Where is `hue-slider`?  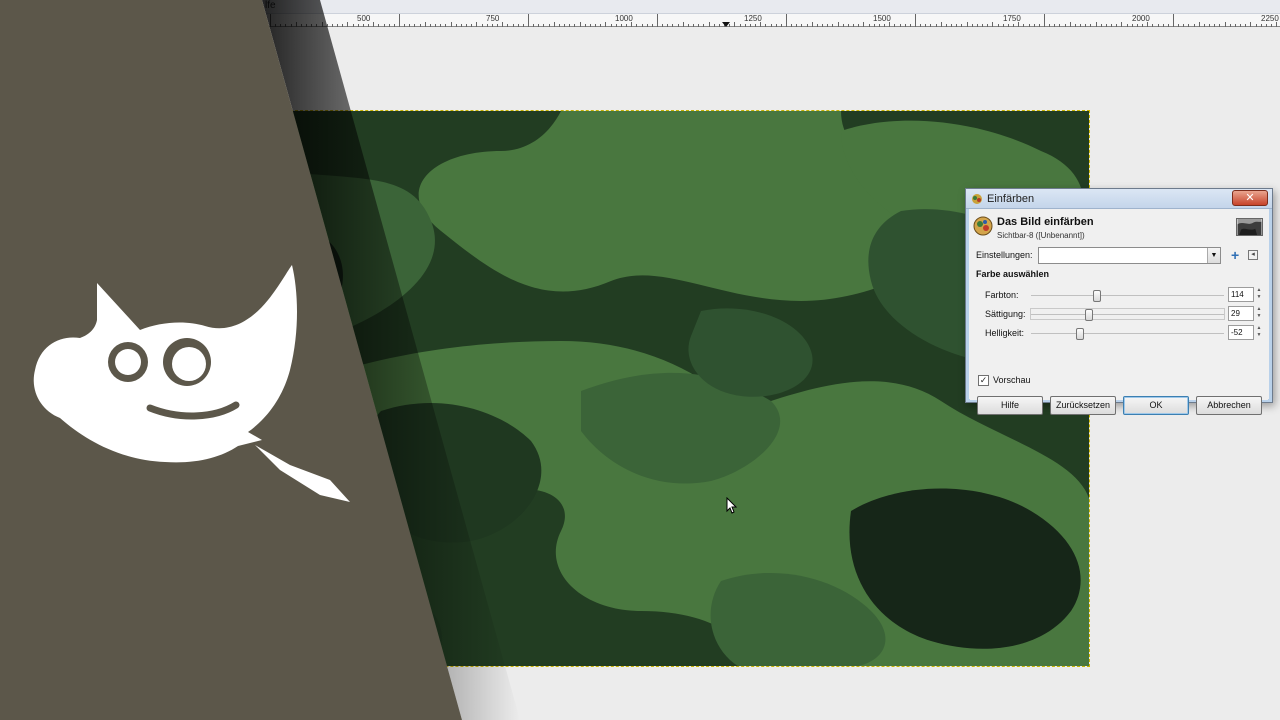
hue-slider is located at coordinates (1127, 295).